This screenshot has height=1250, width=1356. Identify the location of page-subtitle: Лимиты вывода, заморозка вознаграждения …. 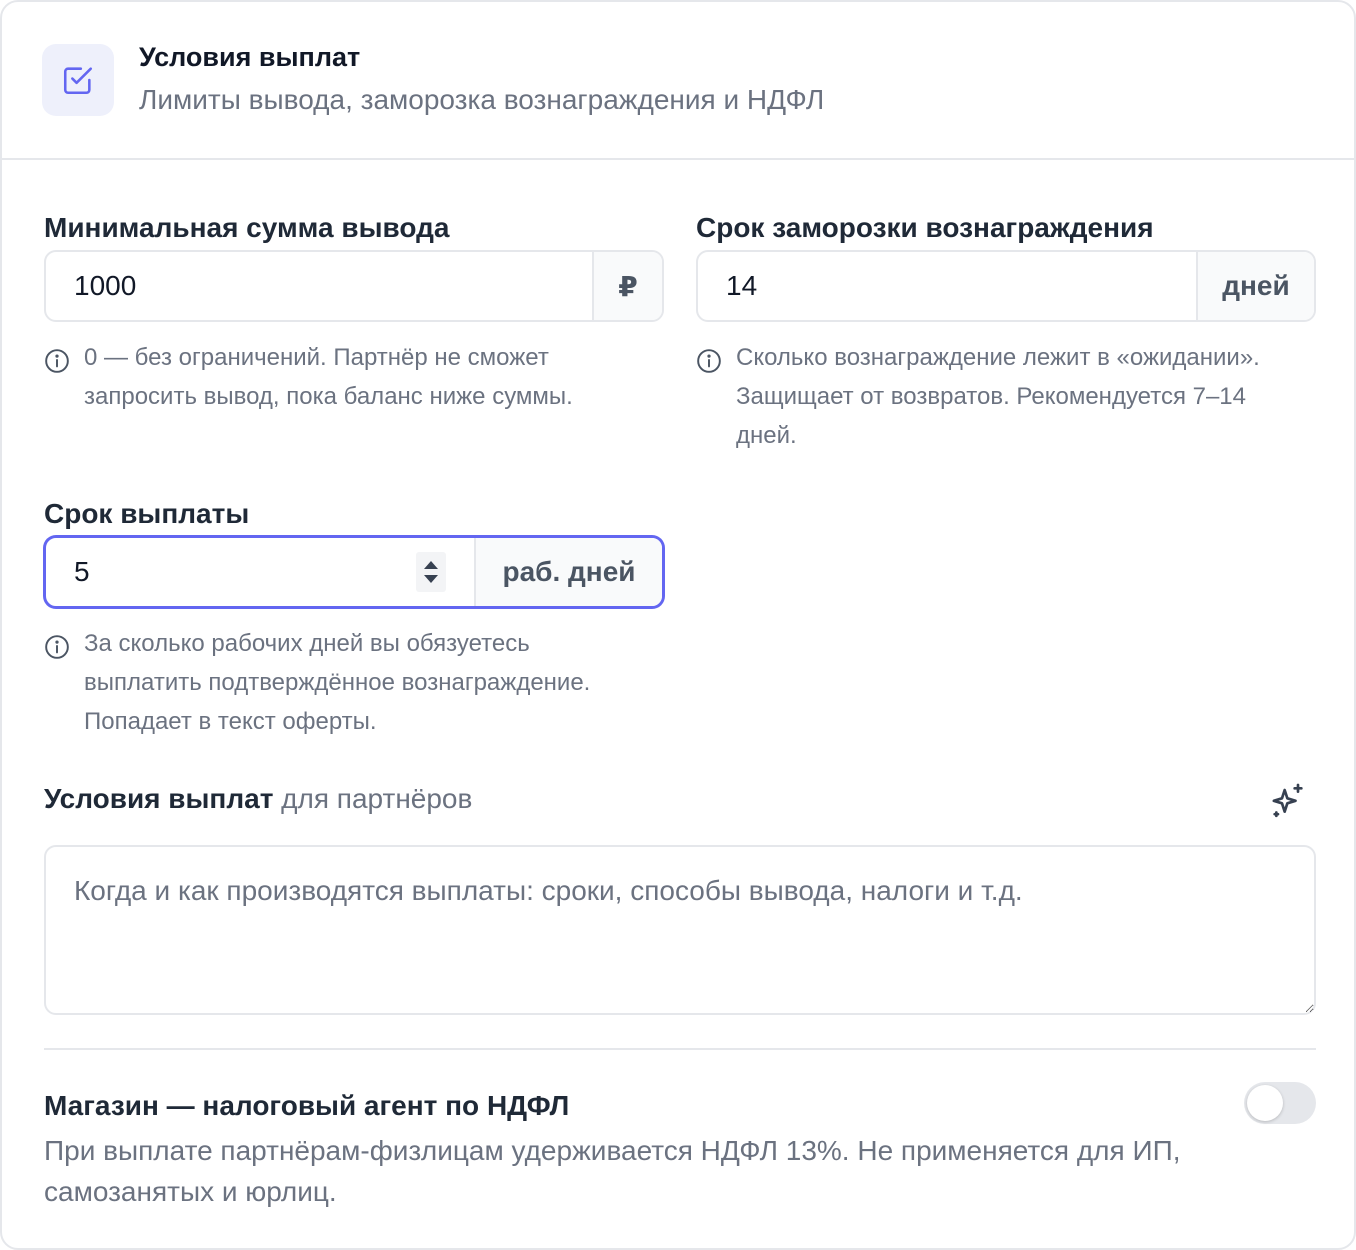
(482, 99).